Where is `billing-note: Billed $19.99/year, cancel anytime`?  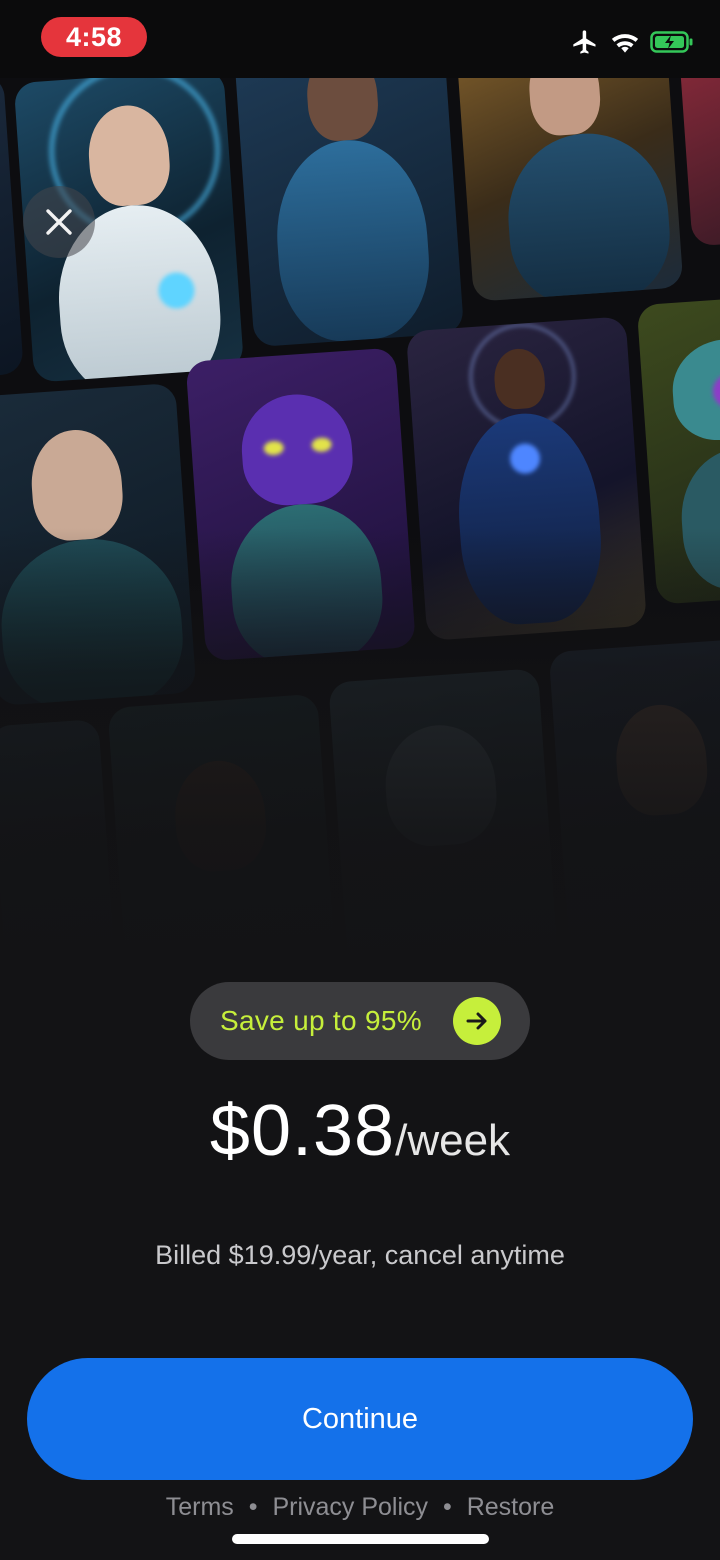 billing-note: Billed $19.99/year, cancel anytime is located at coordinates (360, 1255).